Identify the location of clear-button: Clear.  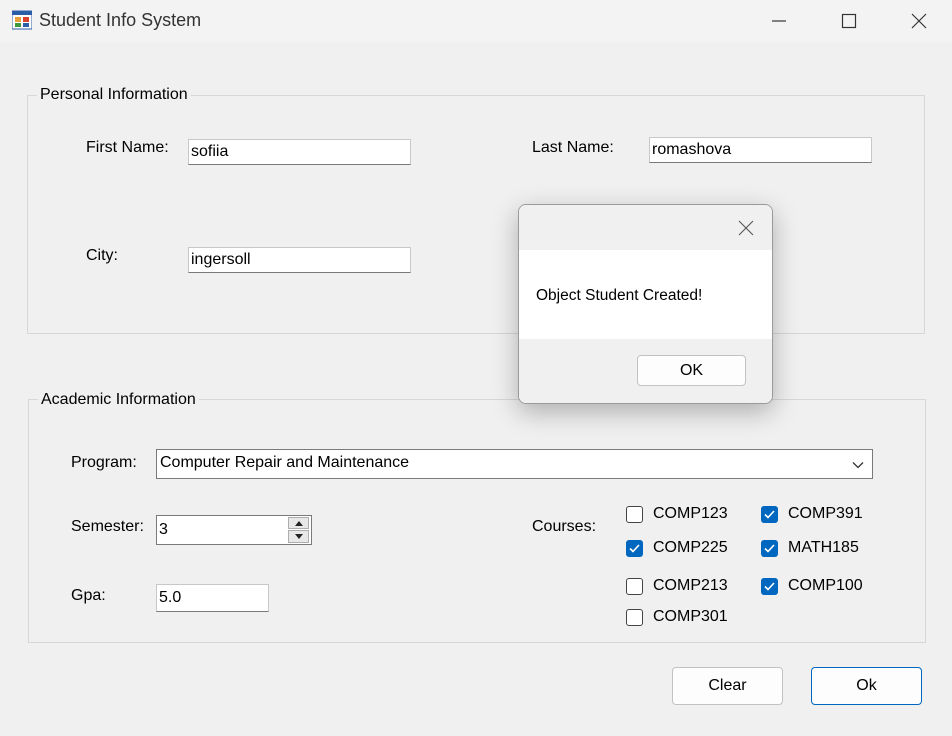
(727, 686).